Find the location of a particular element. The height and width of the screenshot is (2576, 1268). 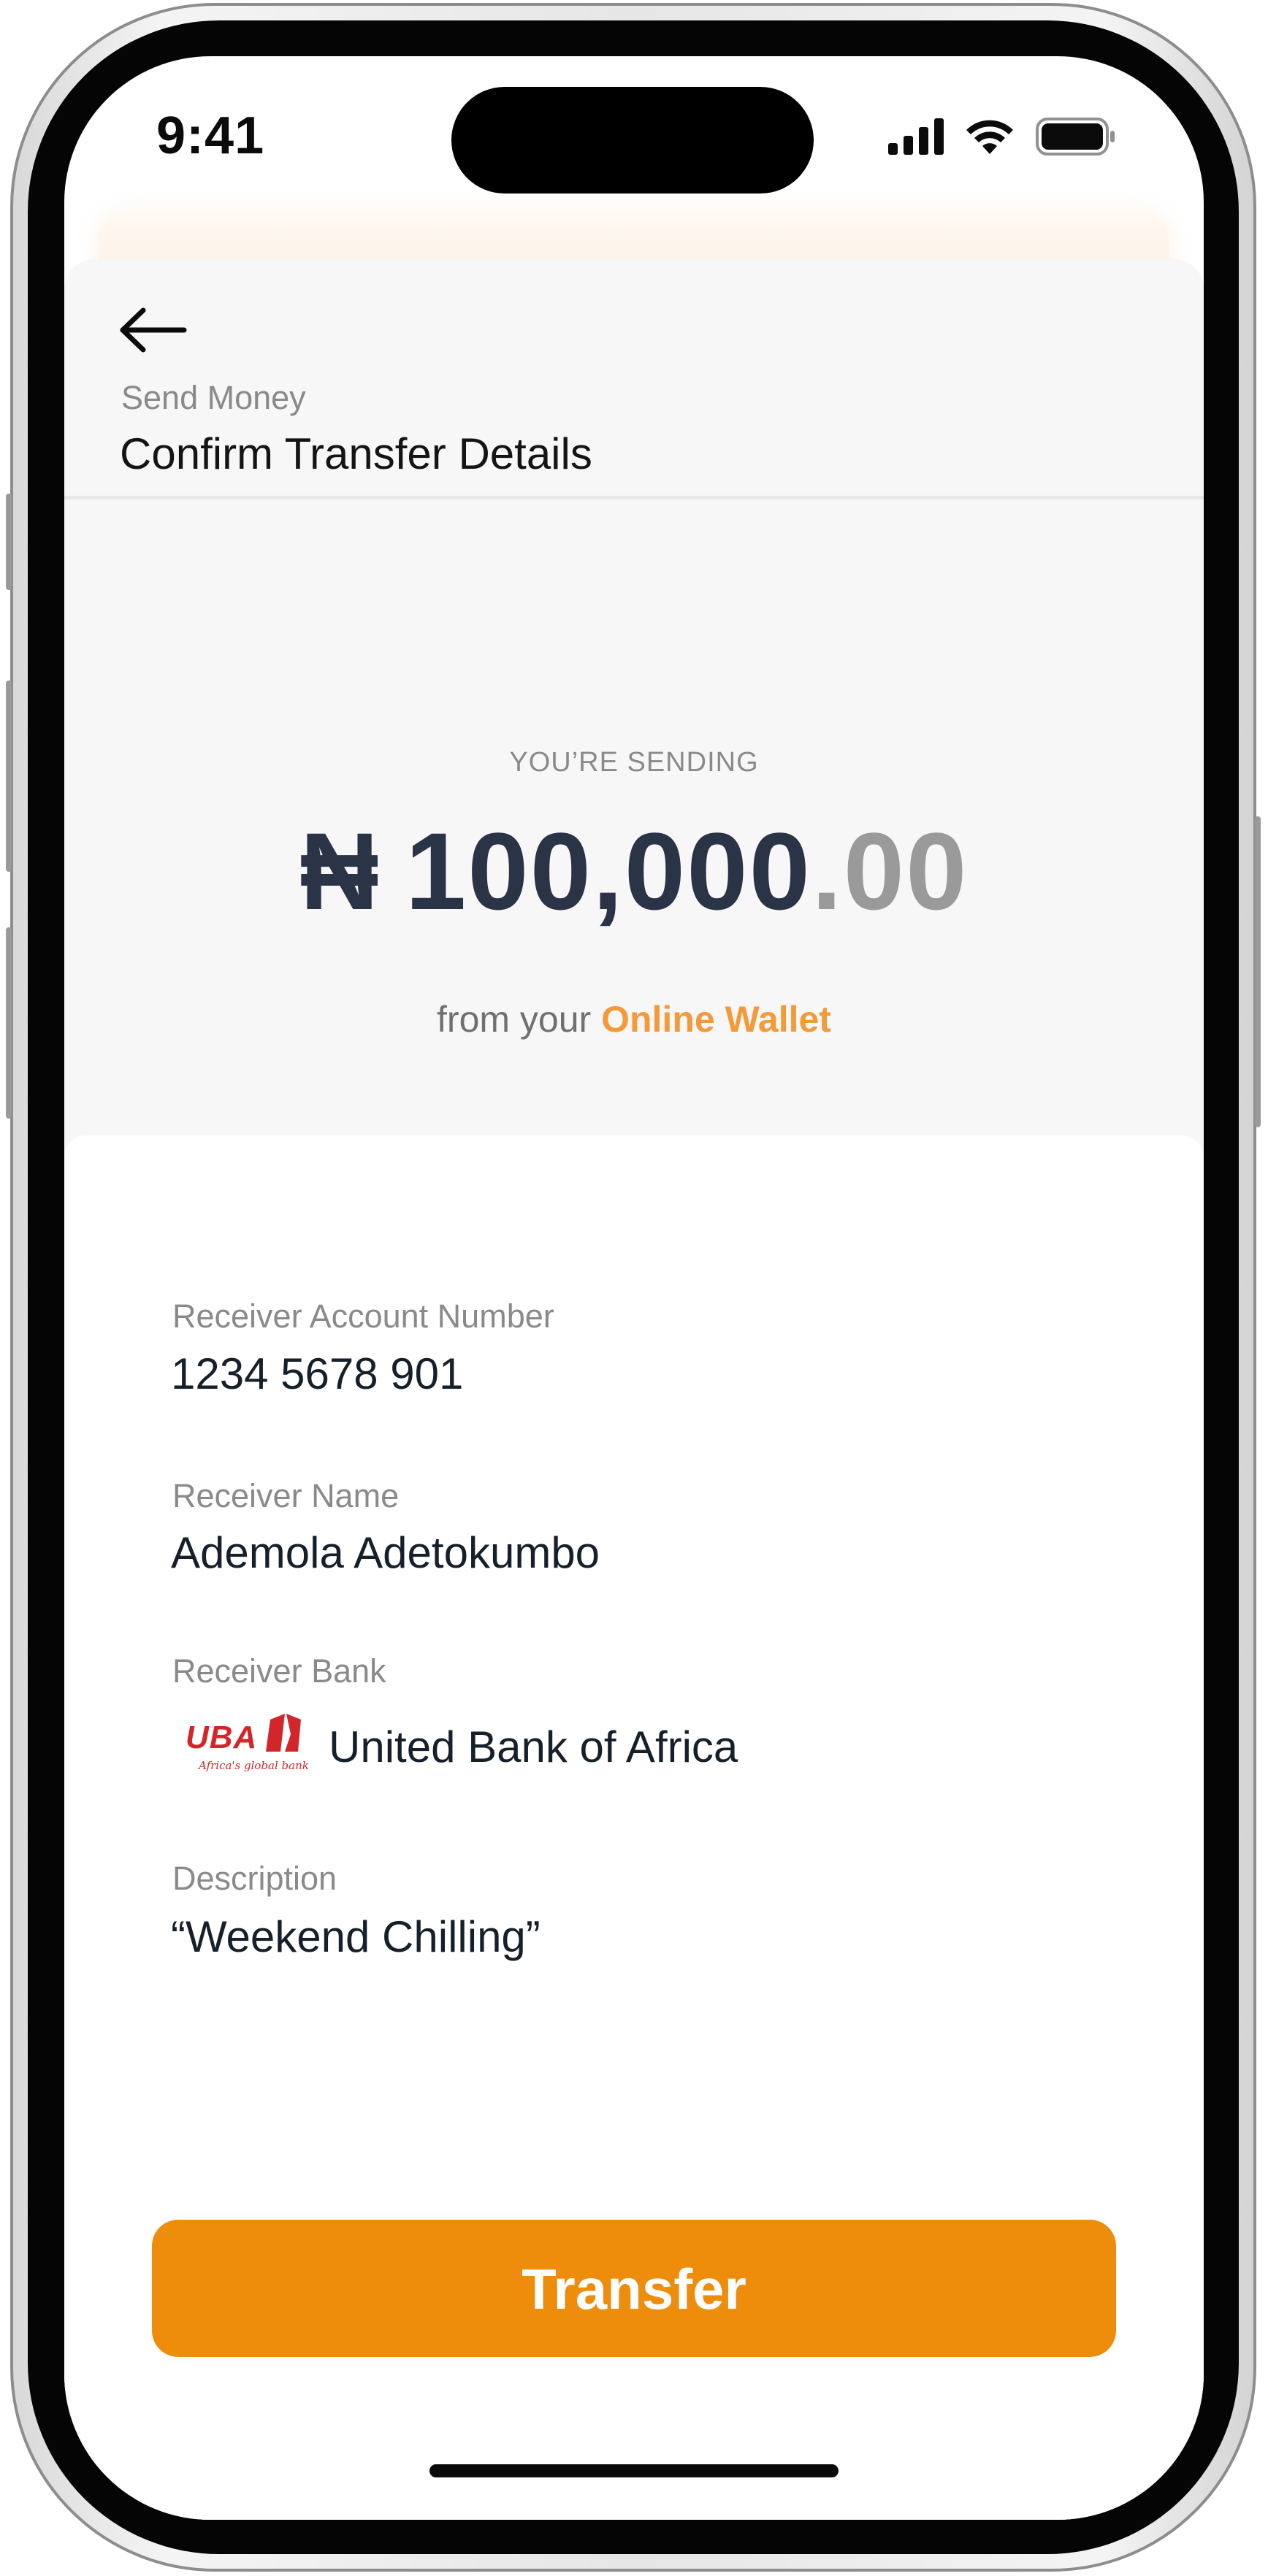

account-number-value: 1234 5678 901 is located at coordinates (317, 1373).